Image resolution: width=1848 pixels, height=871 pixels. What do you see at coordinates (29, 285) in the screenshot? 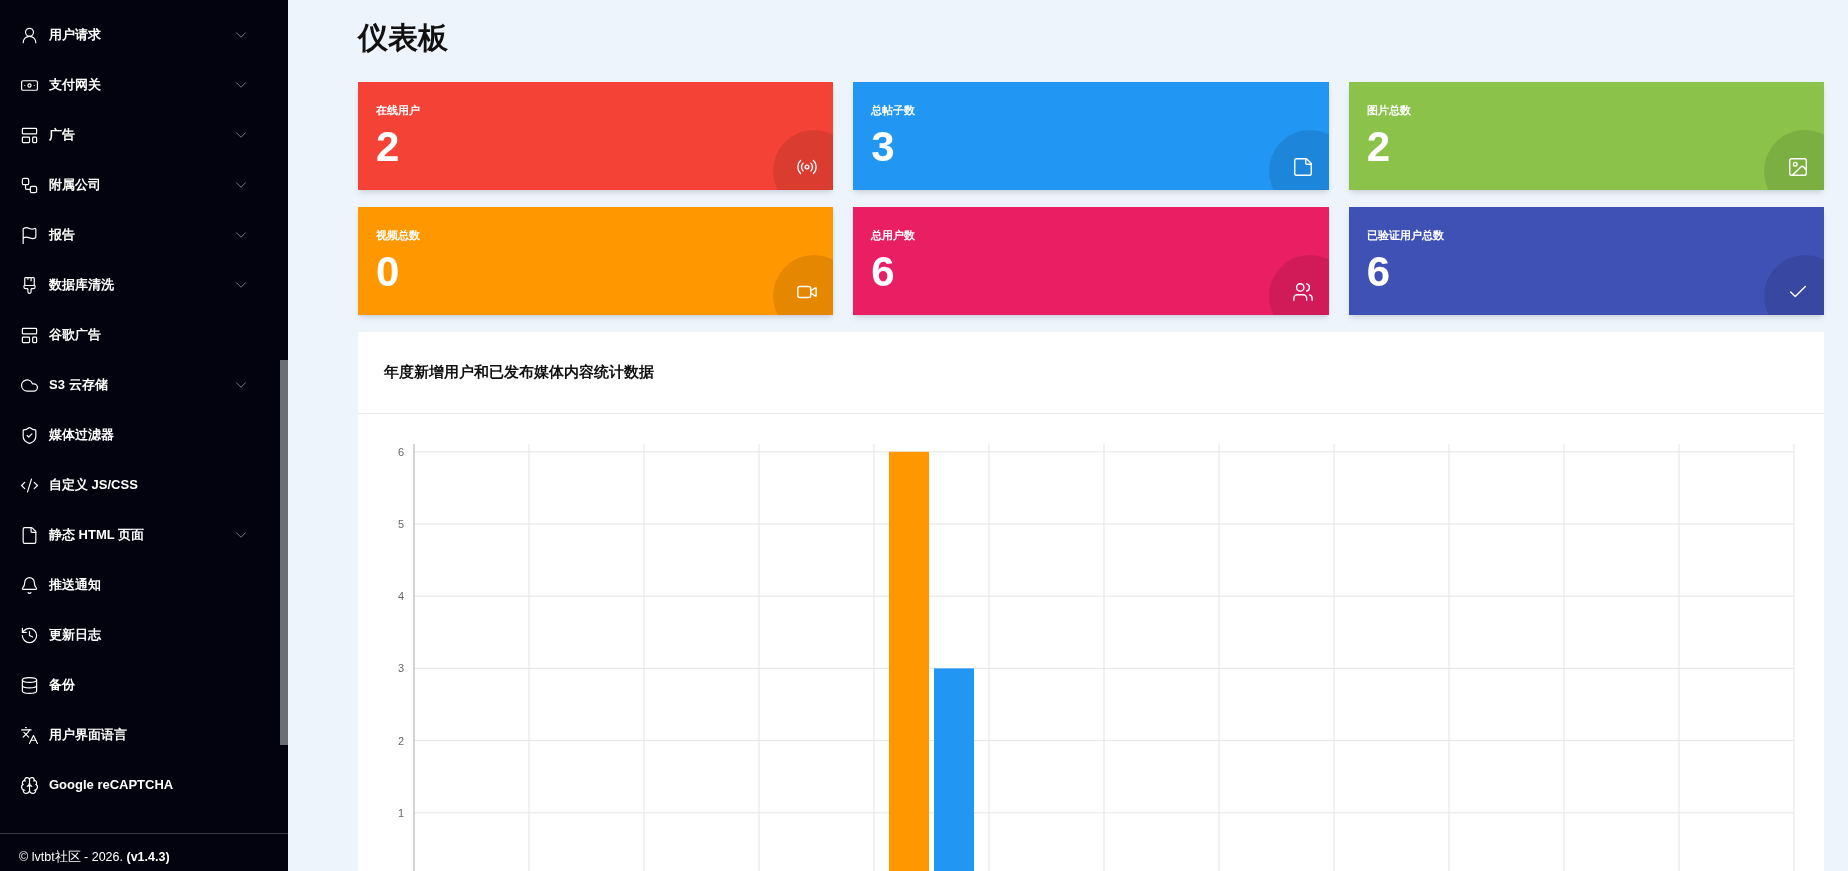
I see `brush-icon` at bounding box center [29, 285].